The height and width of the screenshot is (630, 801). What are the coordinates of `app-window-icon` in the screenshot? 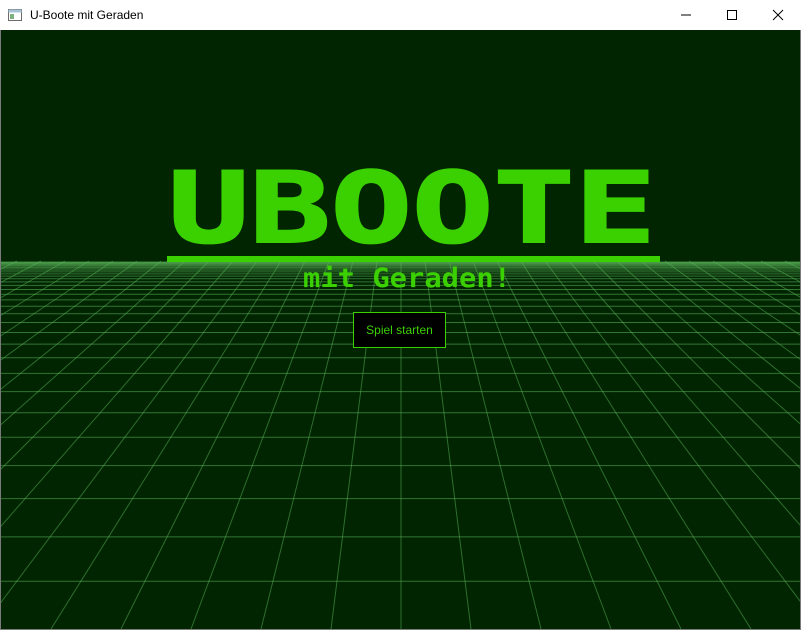 It's located at (15, 14).